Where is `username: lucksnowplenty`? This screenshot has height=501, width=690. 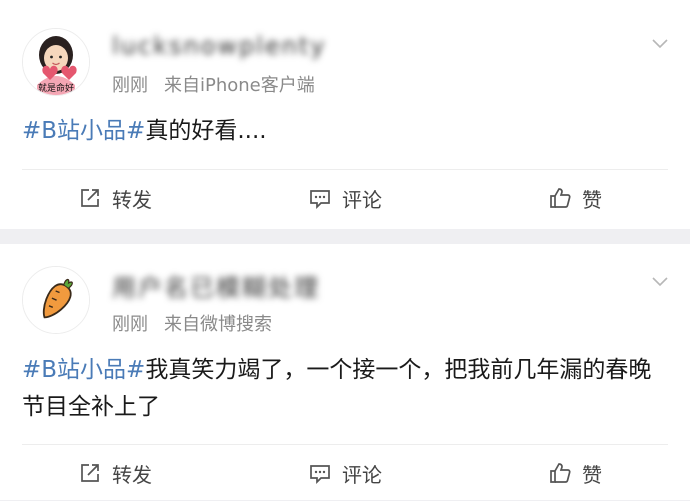
username: lucksnowplenty is located at coordinates (219, 46).